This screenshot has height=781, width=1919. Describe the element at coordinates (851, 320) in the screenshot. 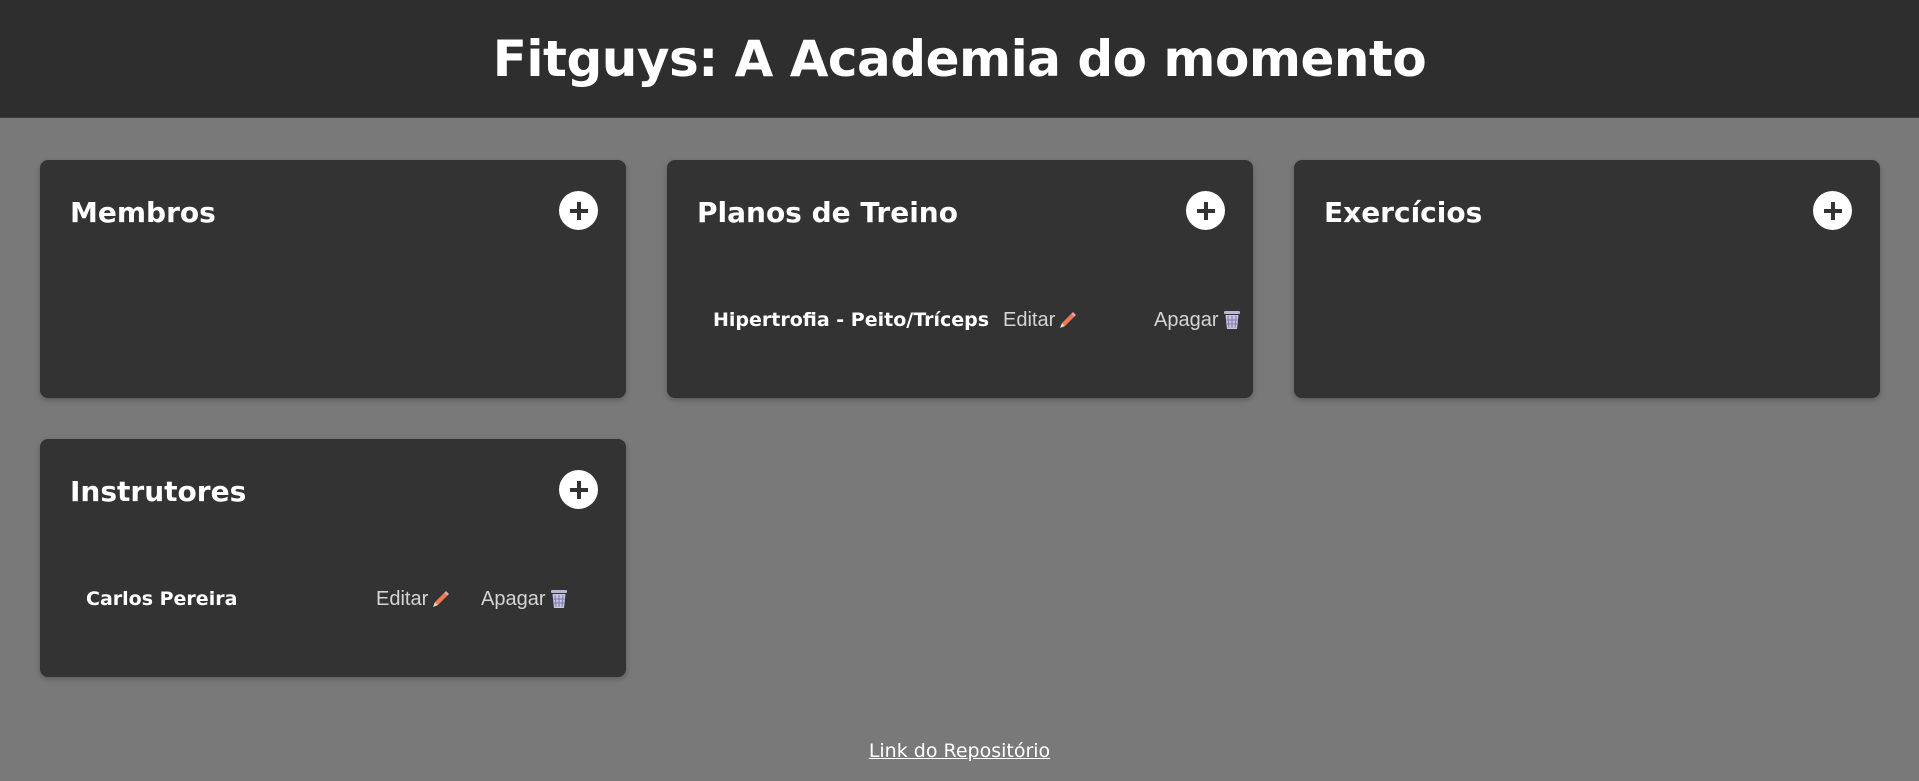

I see `plan-name: Hipertrofia - Peito/Tríceps` at that location.